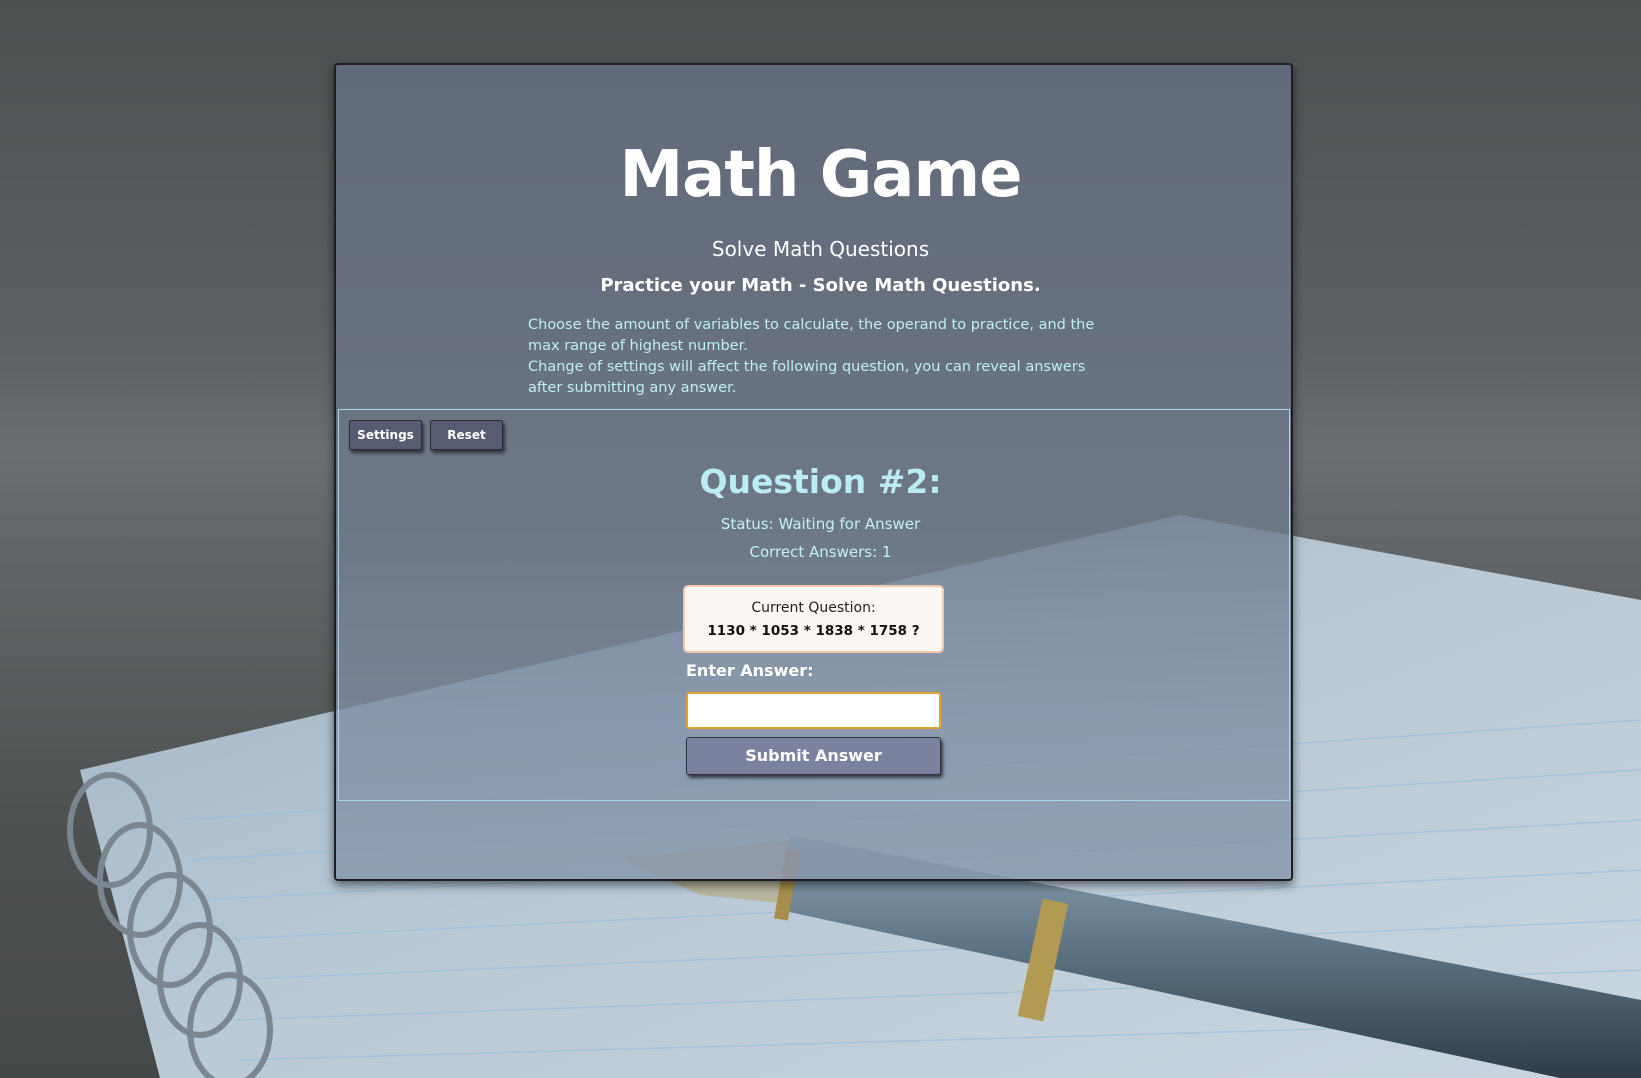  What do you see at coordinates (820, 552) in the screenshot?
I see `correct-answers-count: Correct Answers: 1` at bounding box center [820, 552].